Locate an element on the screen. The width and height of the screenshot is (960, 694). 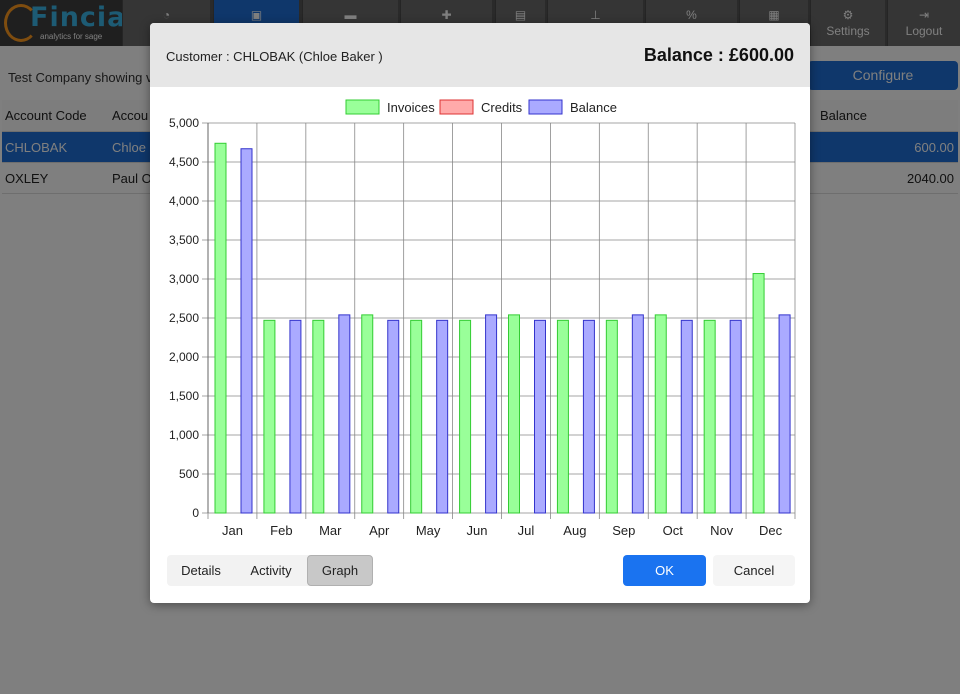
bar-balance-feb is located at coordinates (295, 416).